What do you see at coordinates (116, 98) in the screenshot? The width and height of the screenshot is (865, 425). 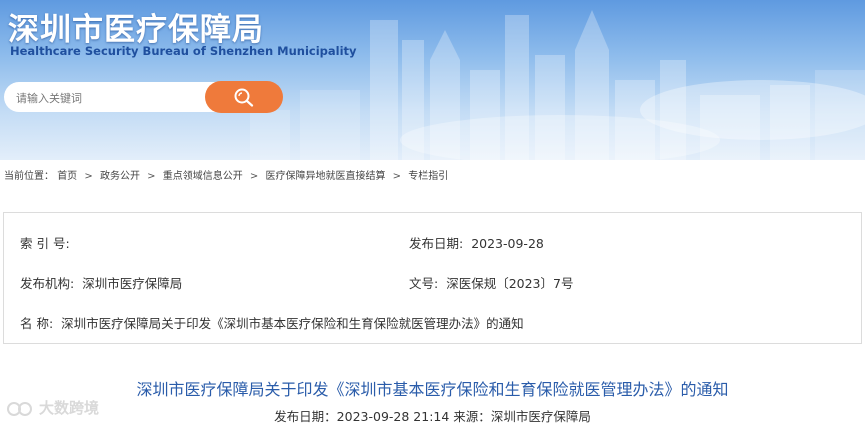 I see `search-input` at bounding box center [116, 98].